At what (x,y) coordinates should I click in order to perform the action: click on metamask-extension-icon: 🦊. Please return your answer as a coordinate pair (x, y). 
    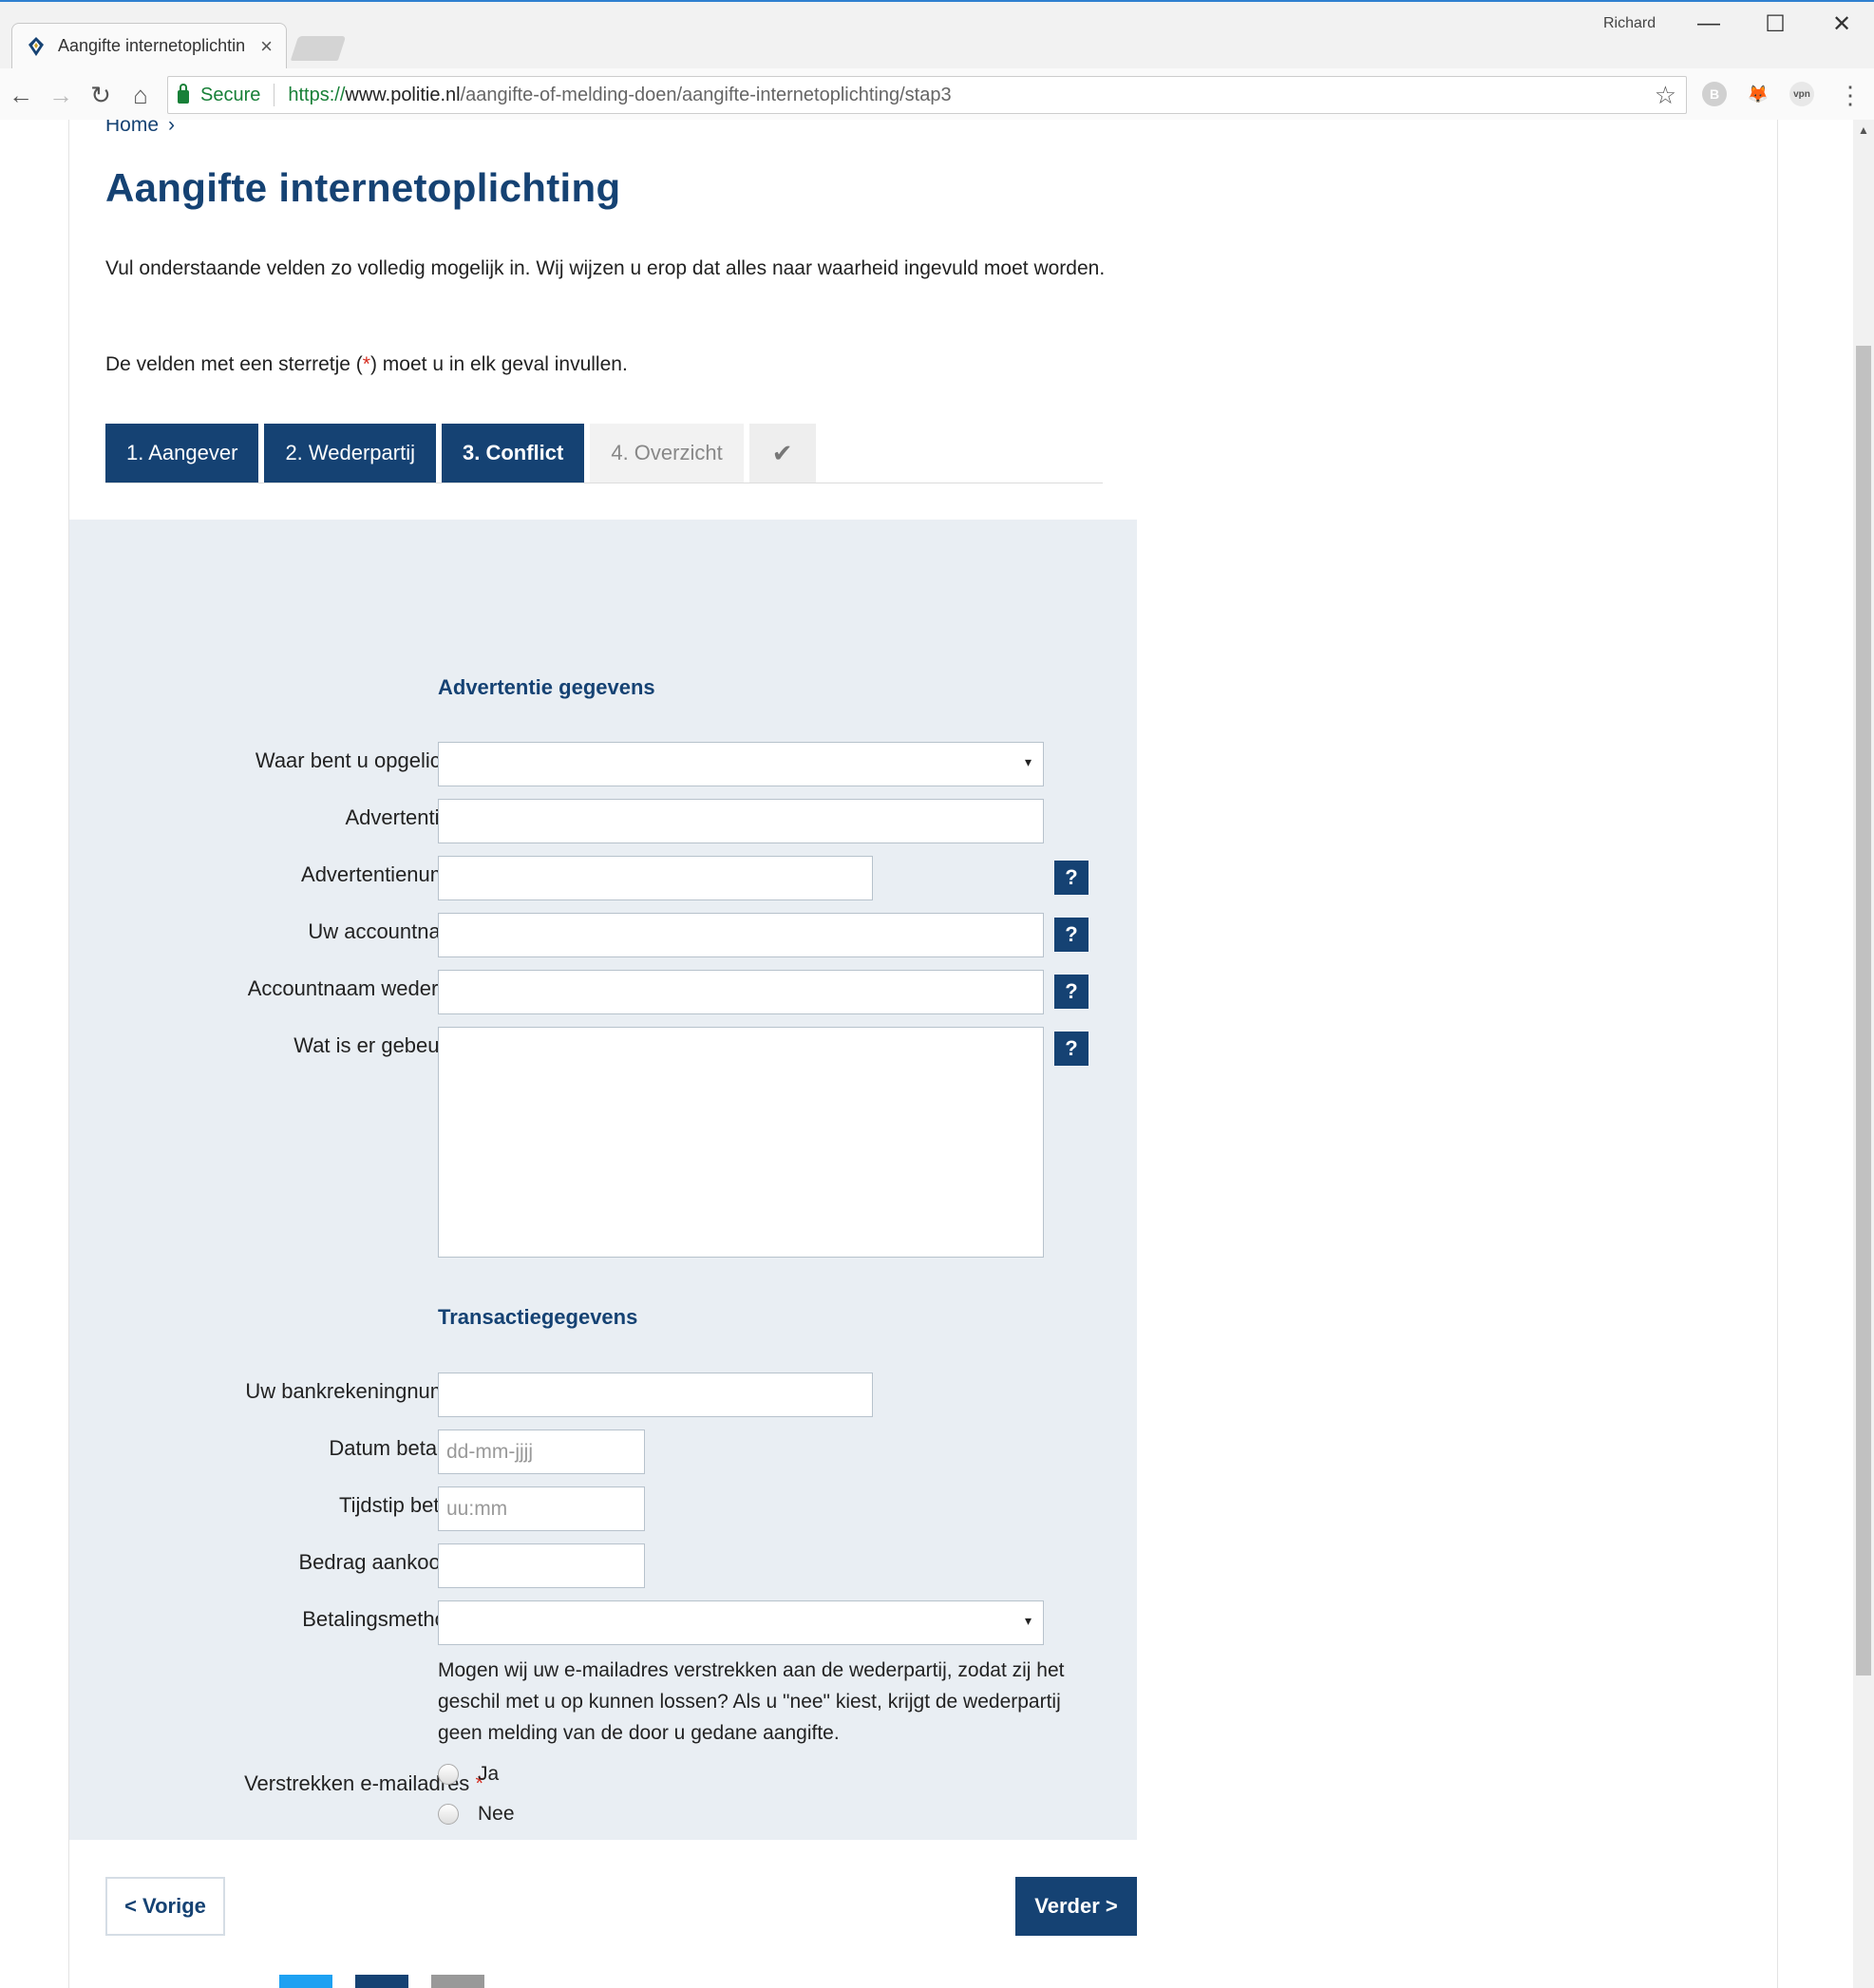
    Looking at the image, I should click on (1758, 94).